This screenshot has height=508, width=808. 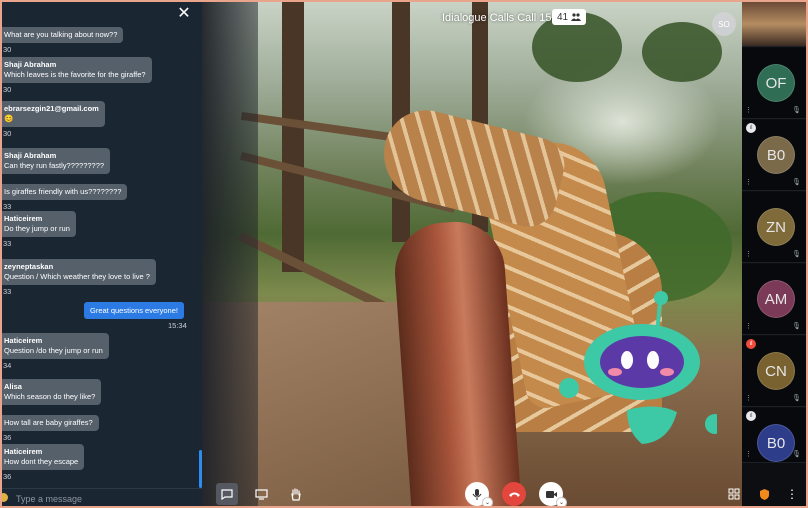 I want to click on chat-message-input, so click(x=106, y=498).